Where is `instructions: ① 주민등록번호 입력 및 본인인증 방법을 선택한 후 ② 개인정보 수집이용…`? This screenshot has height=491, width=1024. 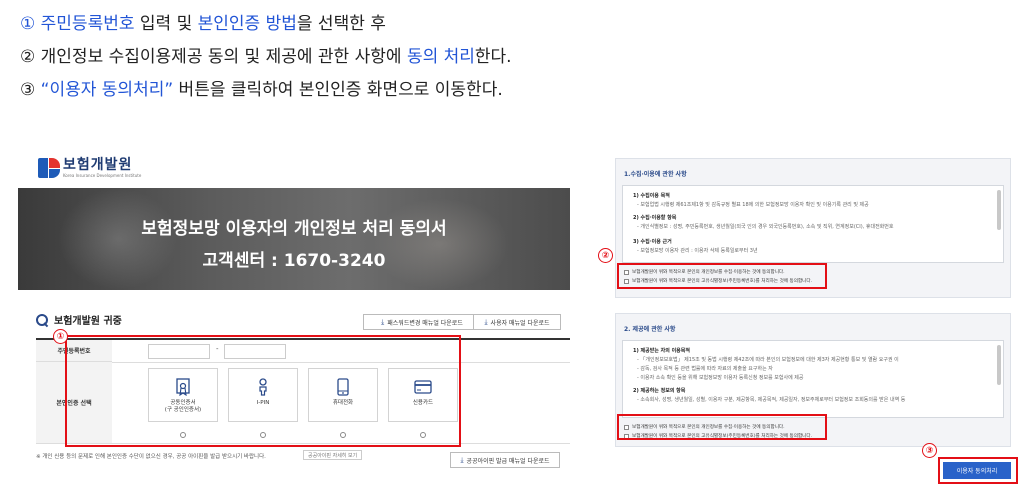
instructions: ① 주민등록번호 입력 및 본인인증 방법을 선택한 후 ② 개인정보 수집이용… is located at coordinates (370, 57).